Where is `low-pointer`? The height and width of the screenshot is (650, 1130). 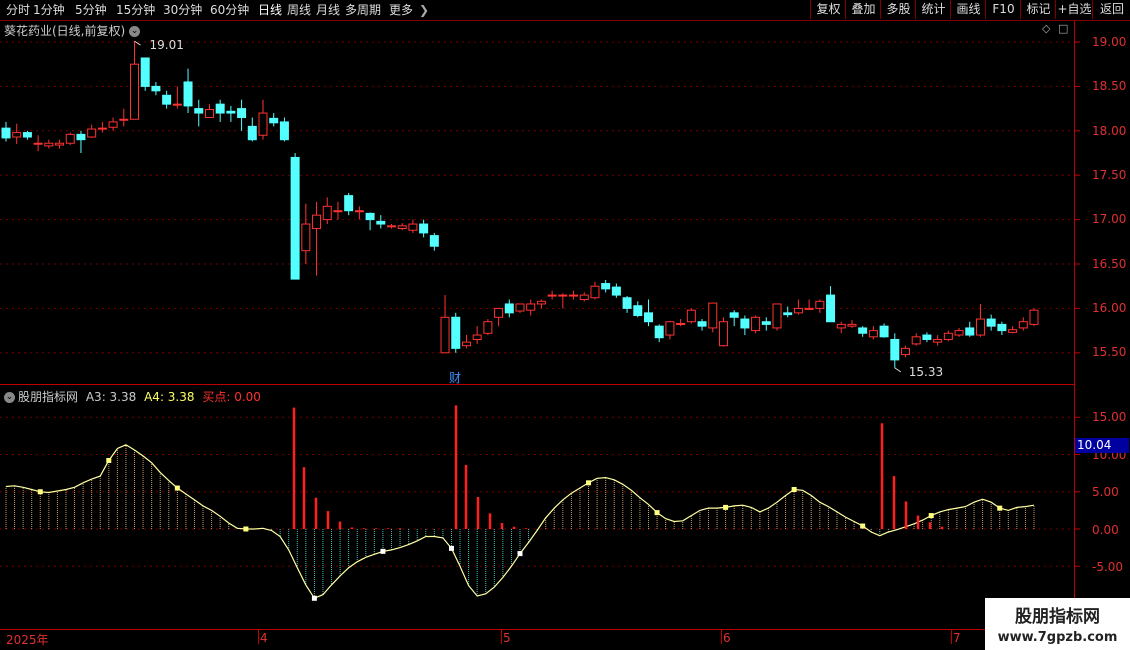
low-pointer is located at coordinates (898, 370).